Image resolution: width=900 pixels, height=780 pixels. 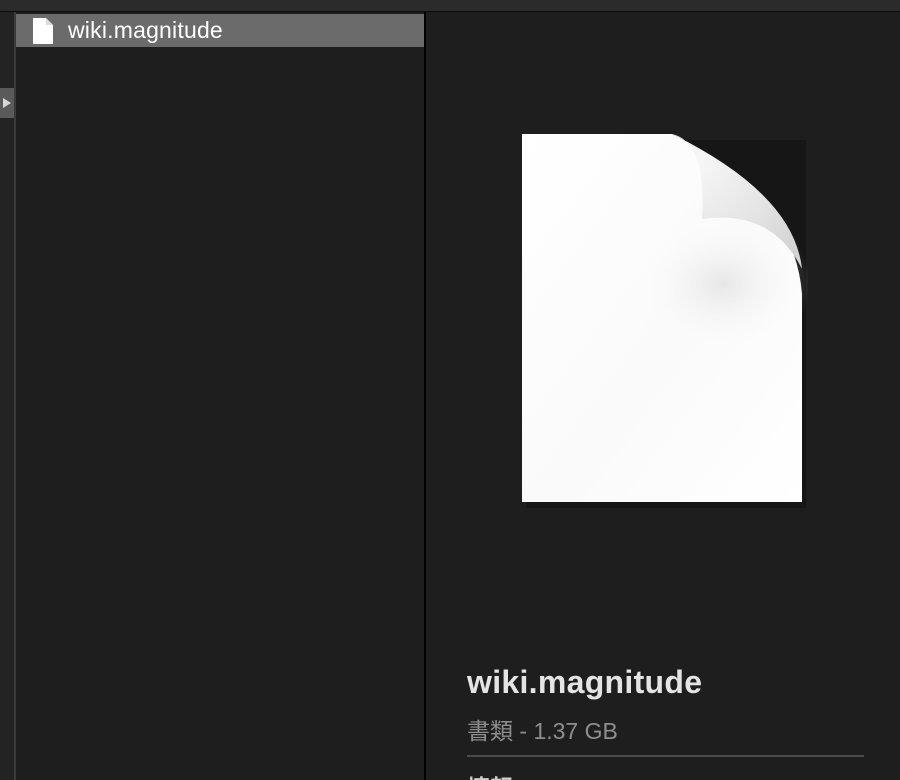 I want to click on column-header-strip, so click(x=450, y=6).